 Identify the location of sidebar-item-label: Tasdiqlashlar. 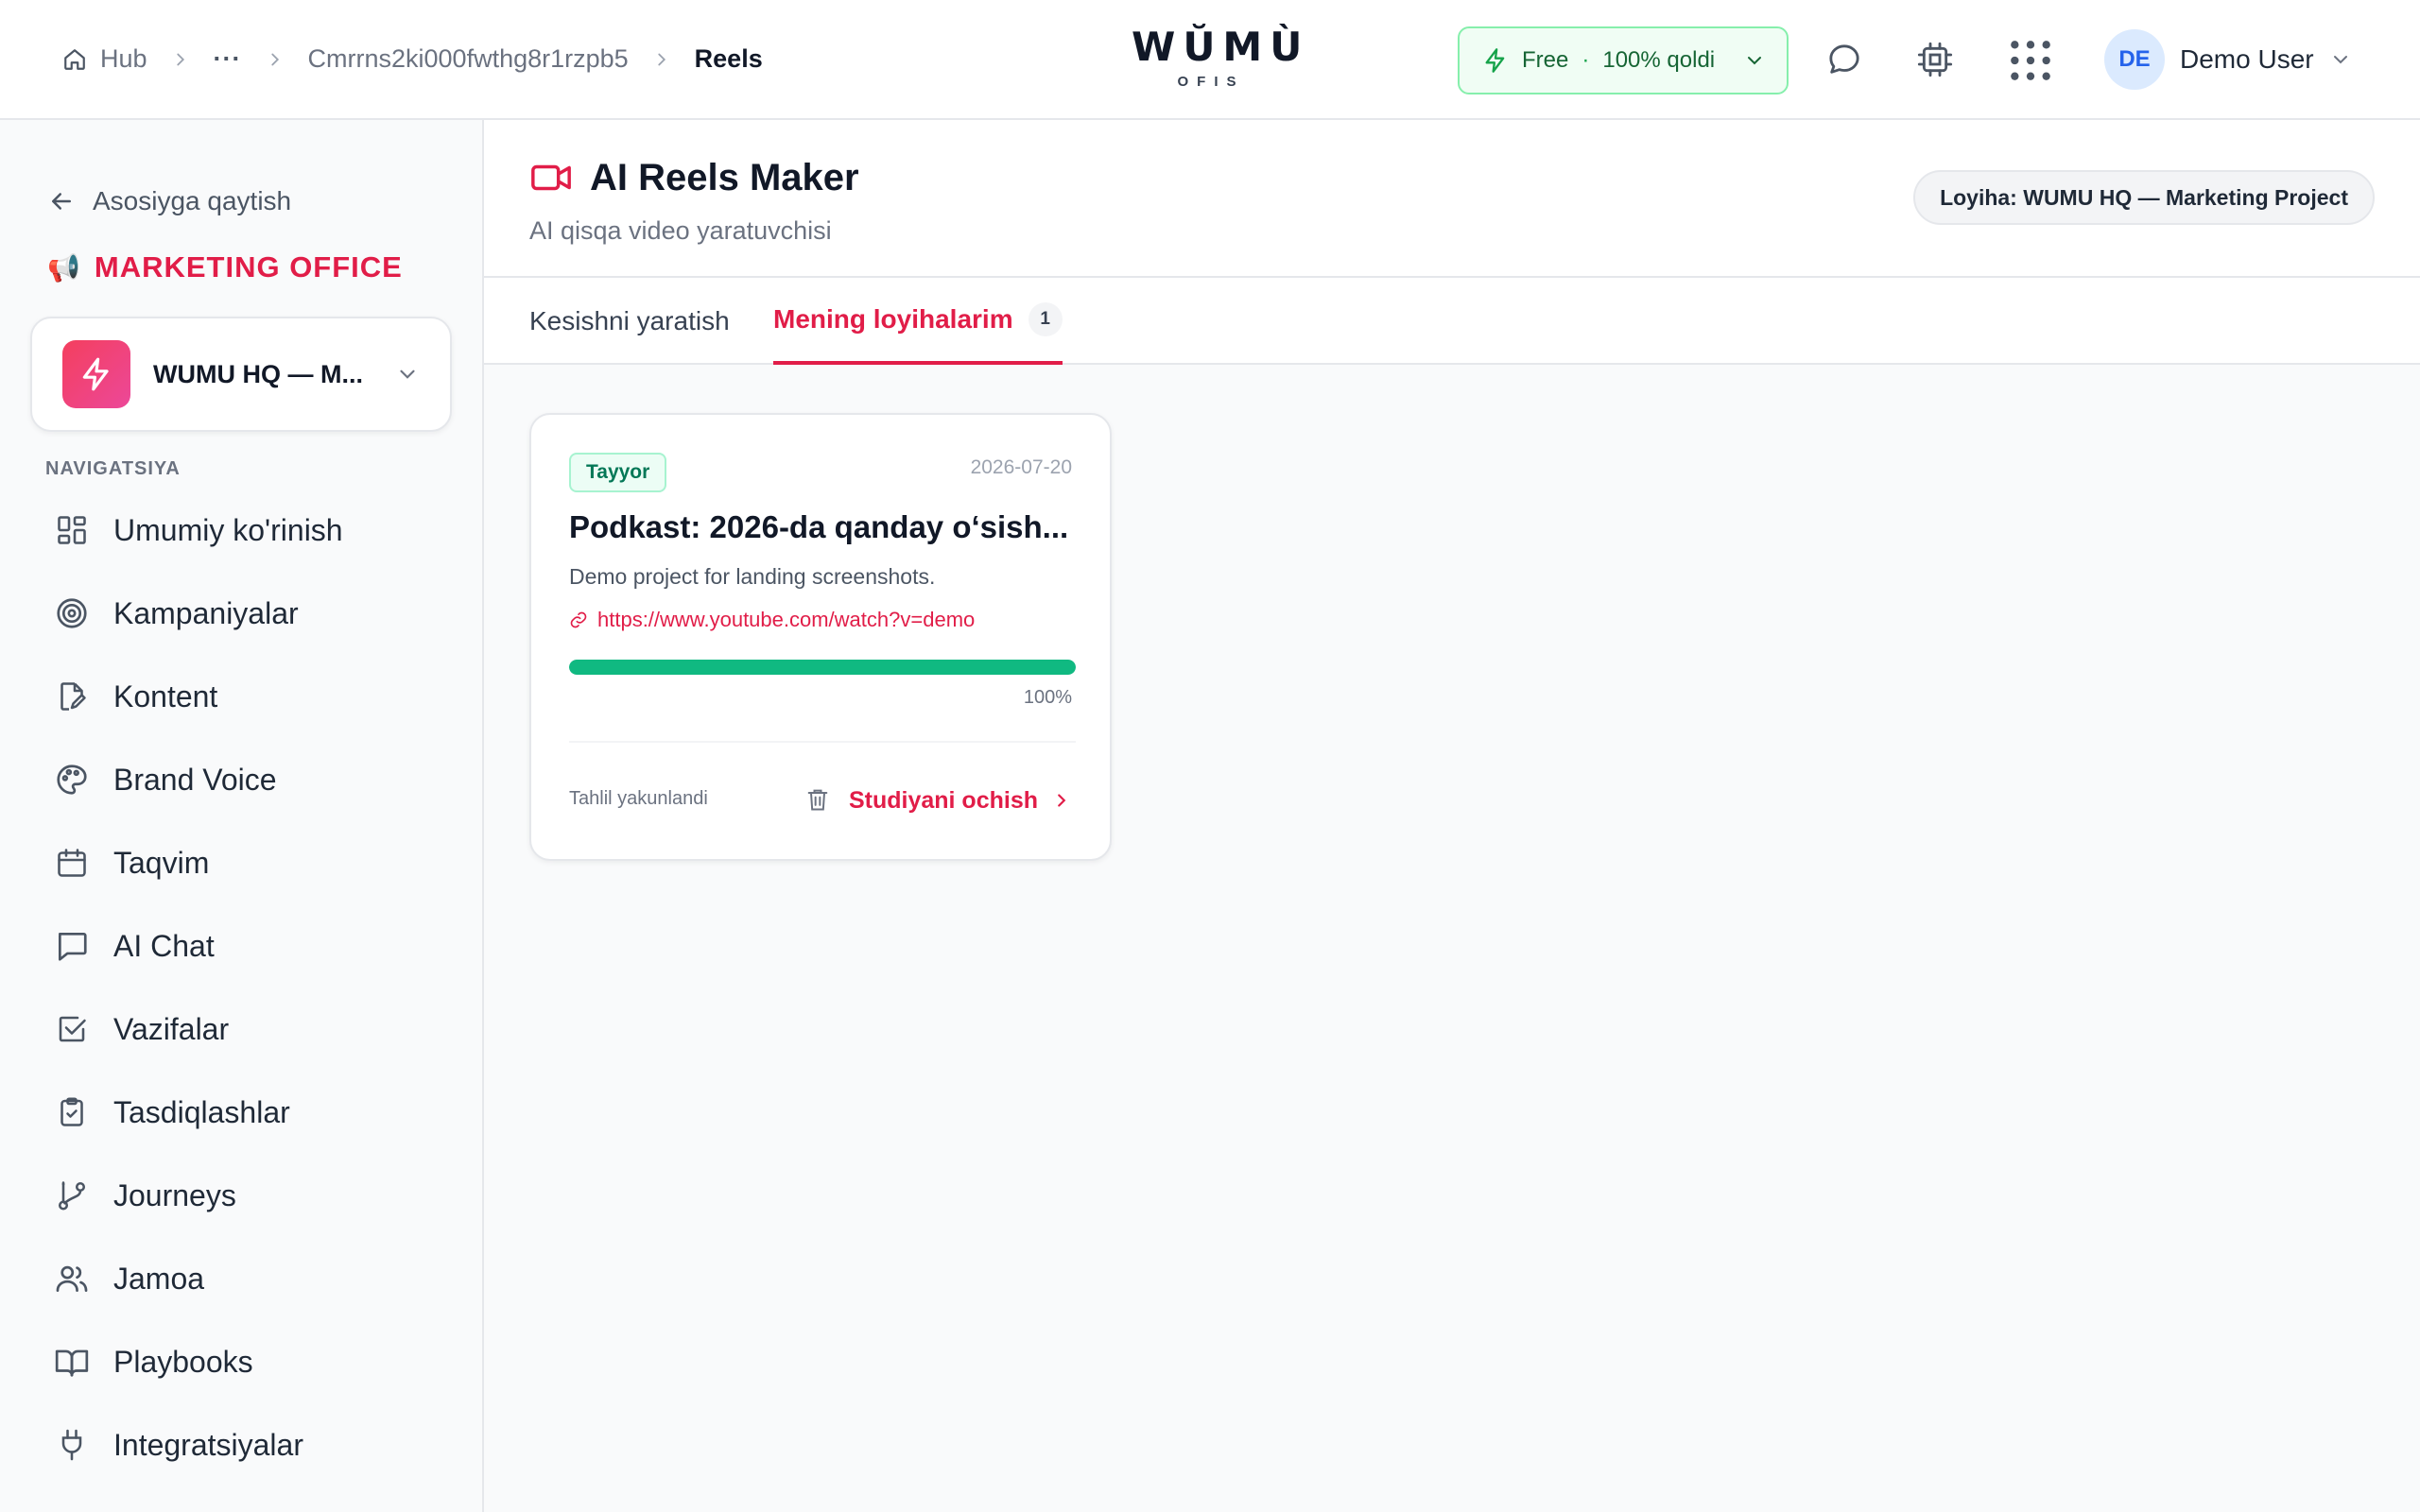
(201, 1111).